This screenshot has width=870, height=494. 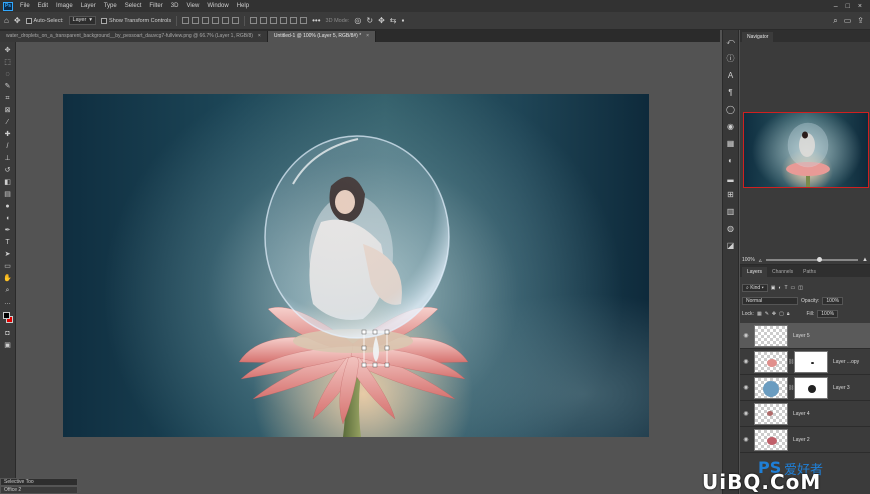 What do you see at coordinates (39, 482) in the screenshot?
I see `selective-tool-label: Selective Too` at bounding box center [39, 482].